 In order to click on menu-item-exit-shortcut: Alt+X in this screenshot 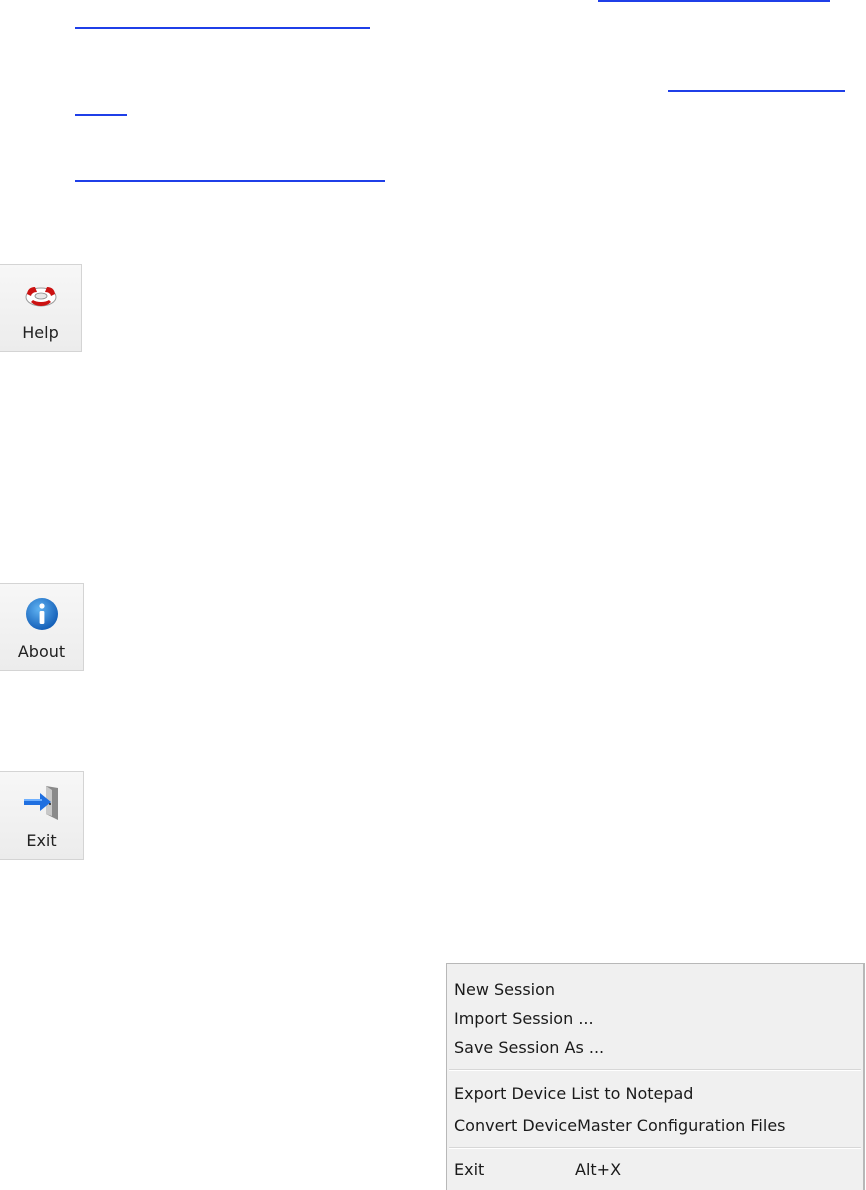, I will do `click(598, 1169)`.